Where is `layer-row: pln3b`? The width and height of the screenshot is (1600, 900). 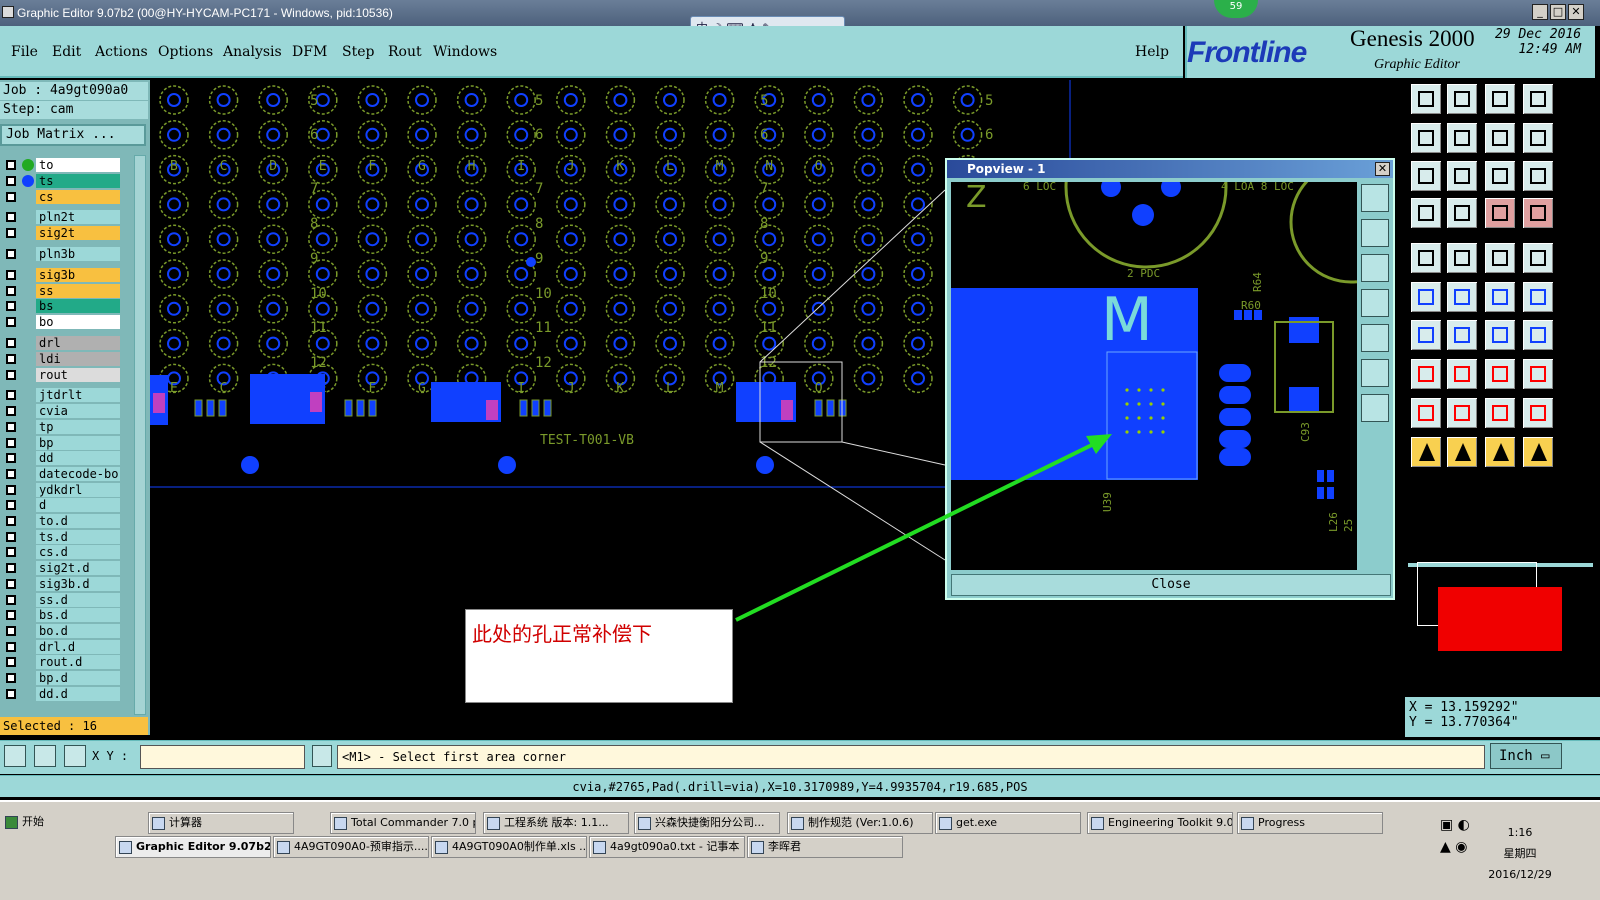
layer-row: pln3b is located at coordinates (62, 254).